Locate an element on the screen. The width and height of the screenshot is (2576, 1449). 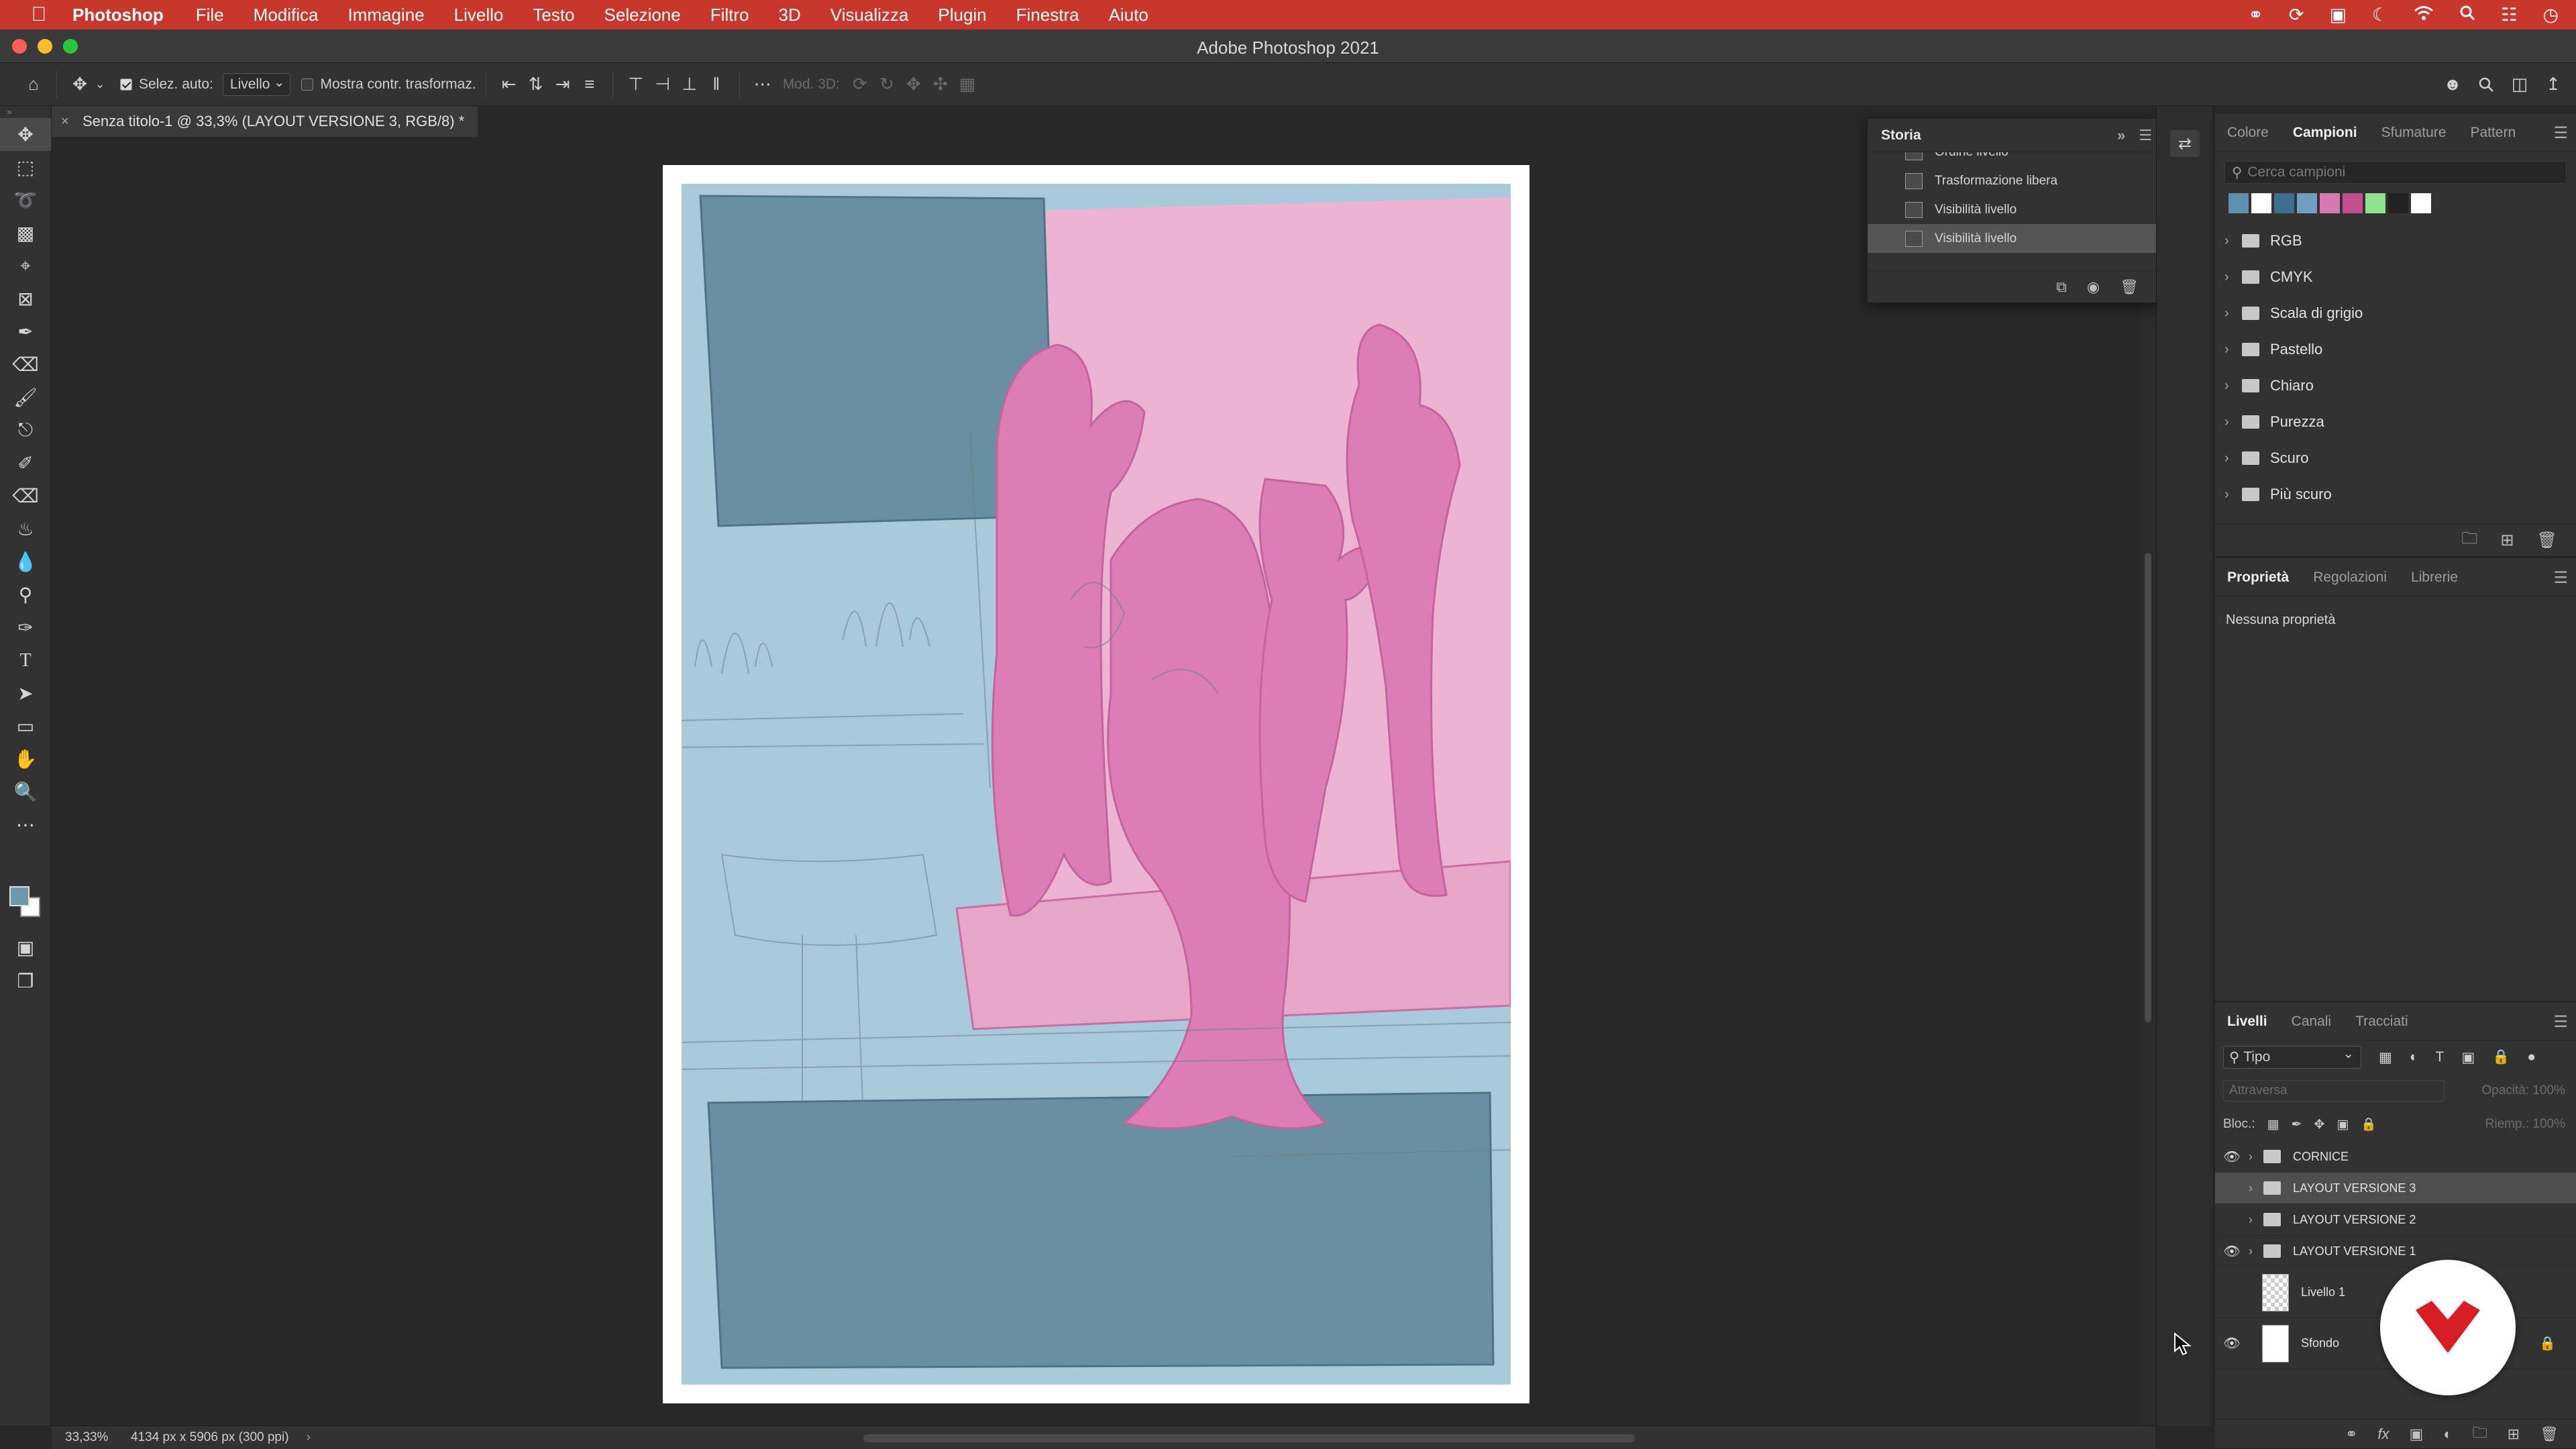
lock-artboard-icon: ▣ is located at coordinates (2343, 1124).